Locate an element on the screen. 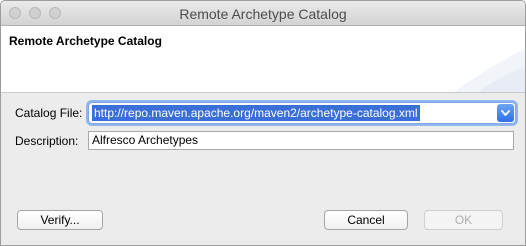 Image resolution: width=526 pixels, height=246 pixels. chevron-down-icon is located at coordinates (505, 113).